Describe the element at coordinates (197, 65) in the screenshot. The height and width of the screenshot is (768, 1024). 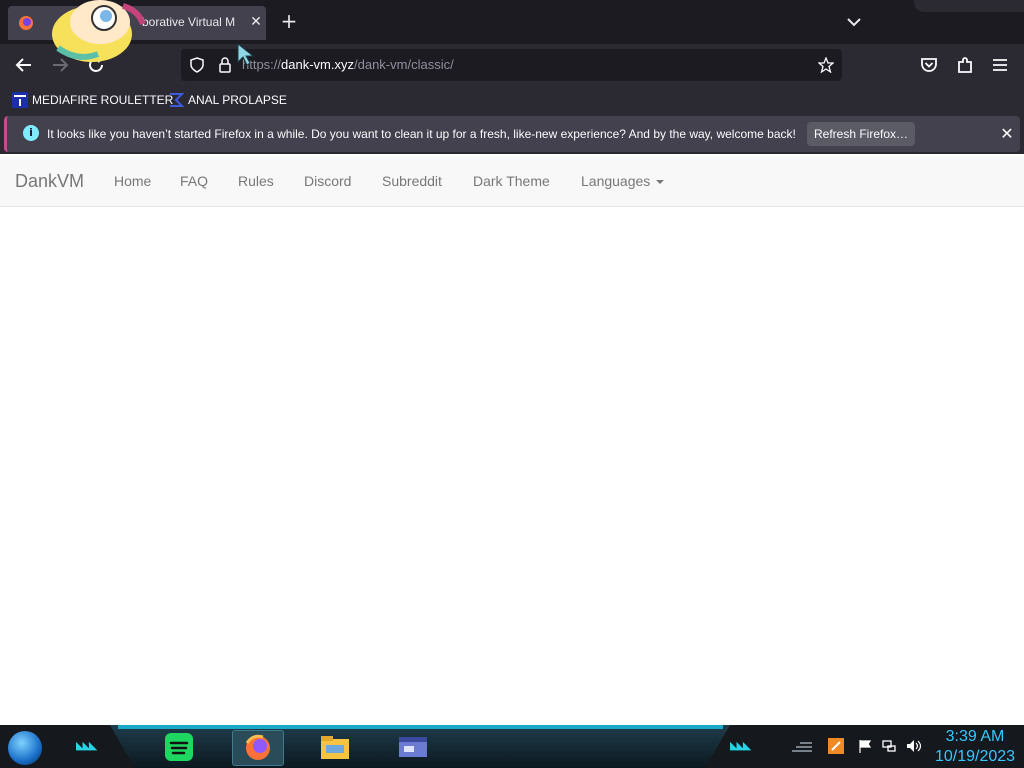
I see `tracking-shield-icon` at that location.